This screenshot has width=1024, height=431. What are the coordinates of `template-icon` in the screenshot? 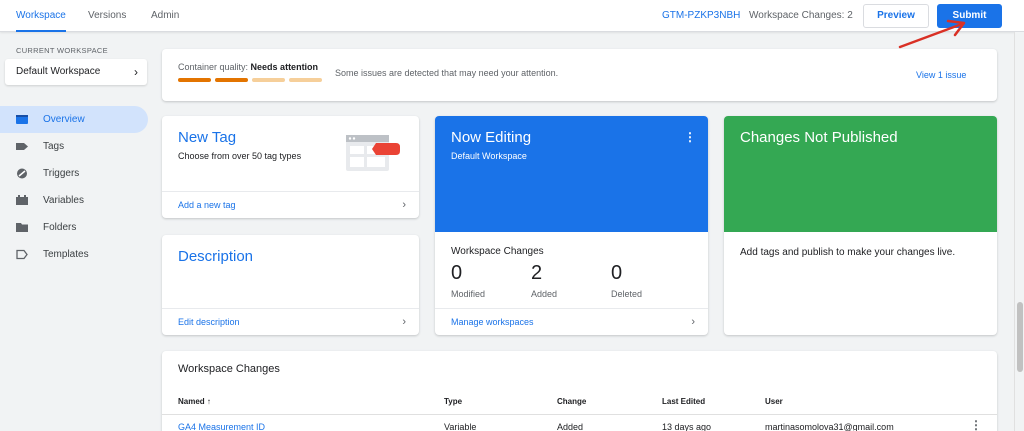 It's located at (22, 254).